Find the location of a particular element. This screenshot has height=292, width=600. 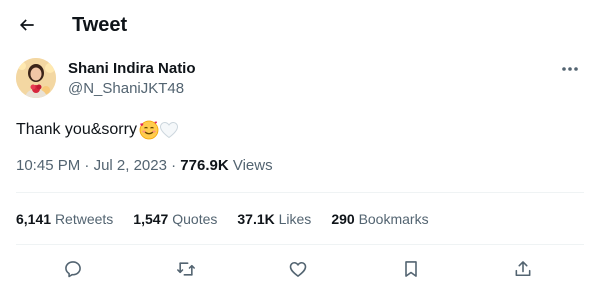

views-label: Views is located at coordinates (252, 165).